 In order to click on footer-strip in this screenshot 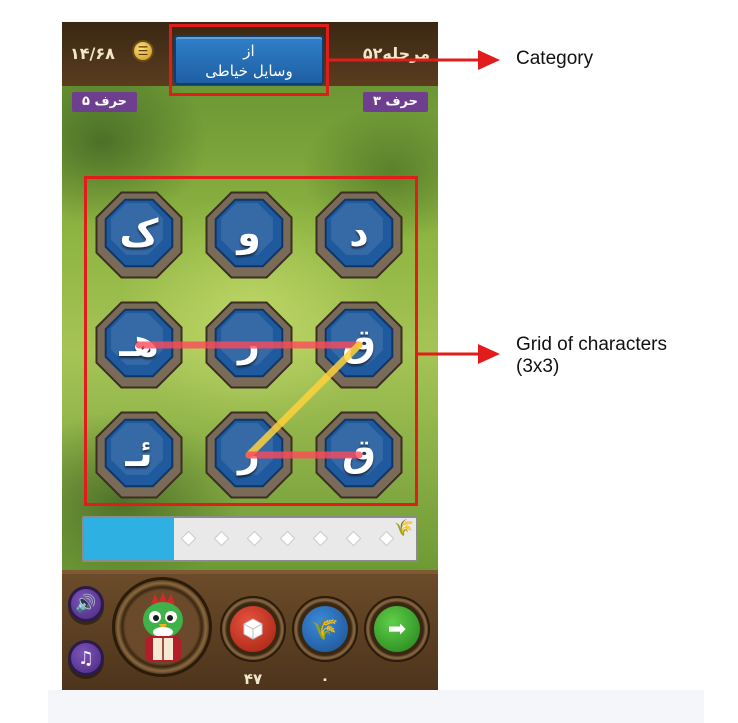, I will do `click(376, 706)`.